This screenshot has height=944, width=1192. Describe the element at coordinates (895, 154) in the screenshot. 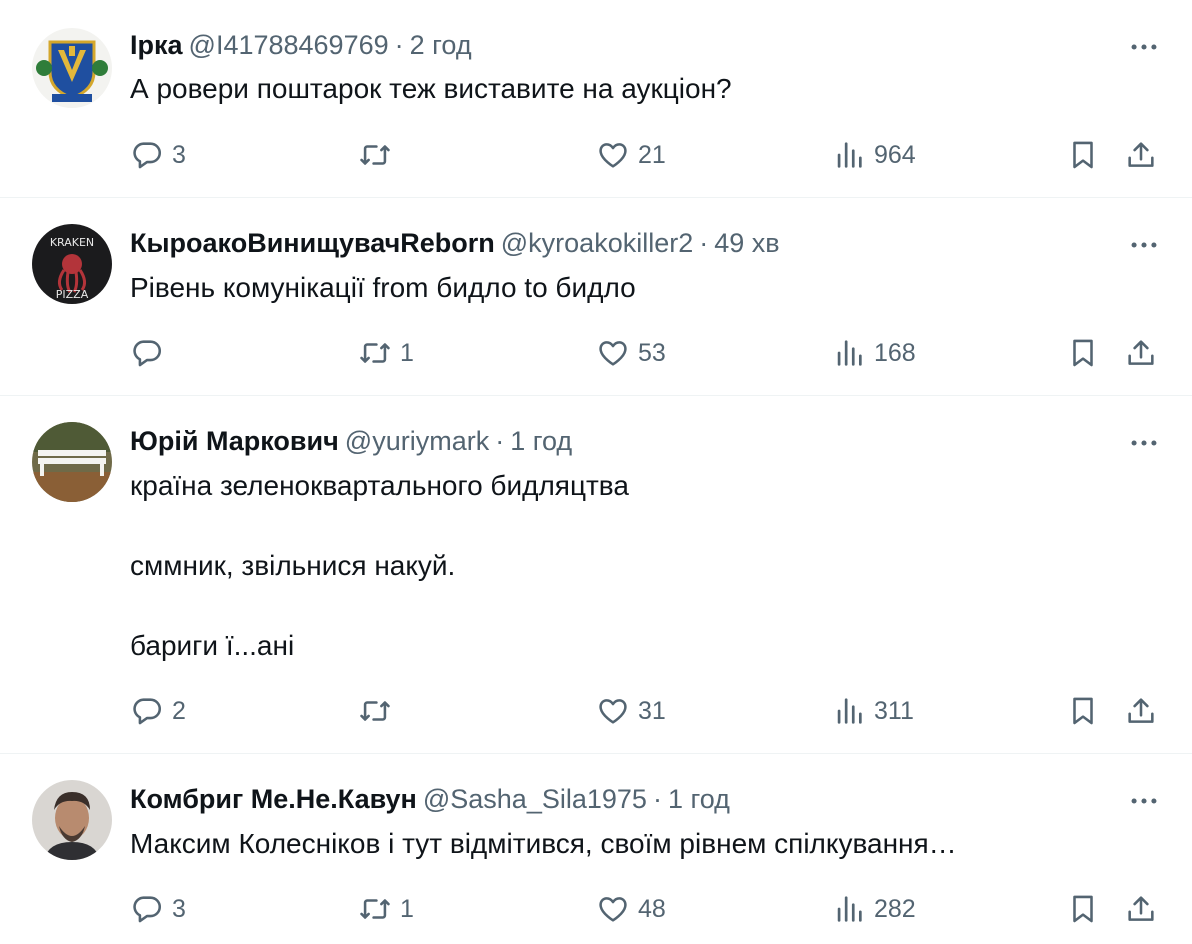

I see `views-count: 964` at that location.